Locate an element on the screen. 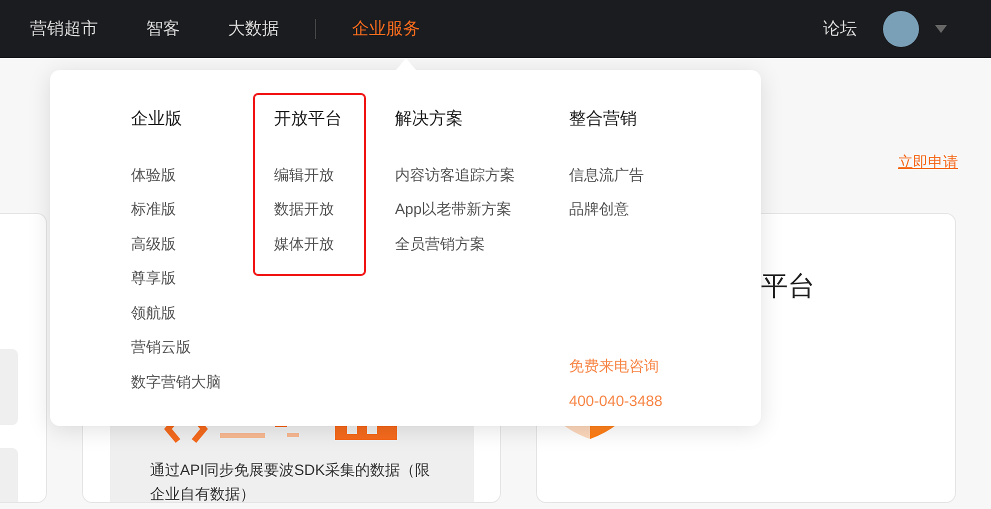 The width and height of the screenshot is (991, 509). menu-item: 数据开放 is located at coordinates (309, 210).